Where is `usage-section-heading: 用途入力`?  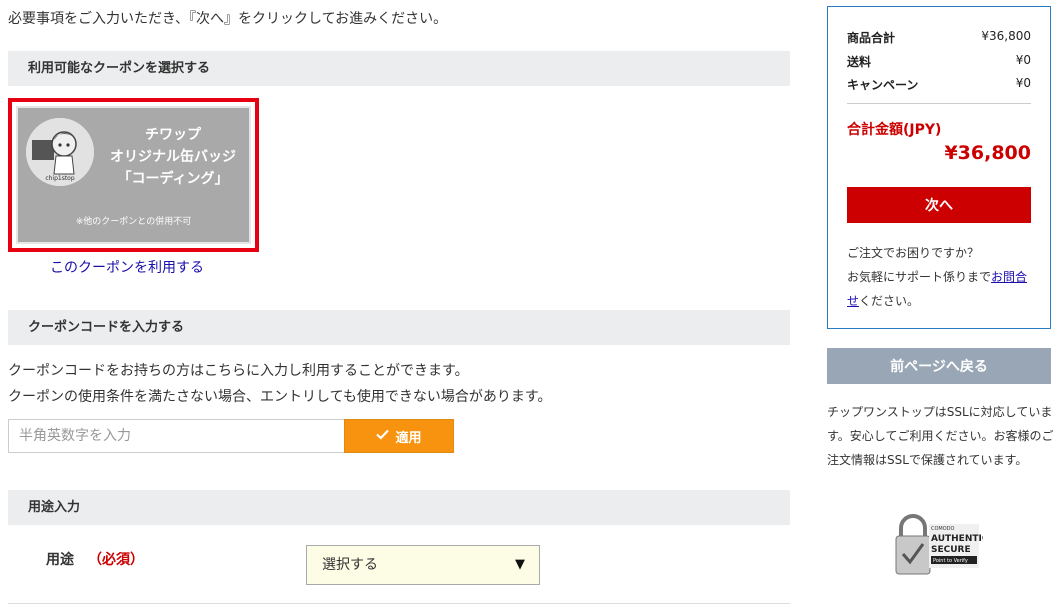 usage-section-heading: 用途入力 is located at coordinates (399, 507).